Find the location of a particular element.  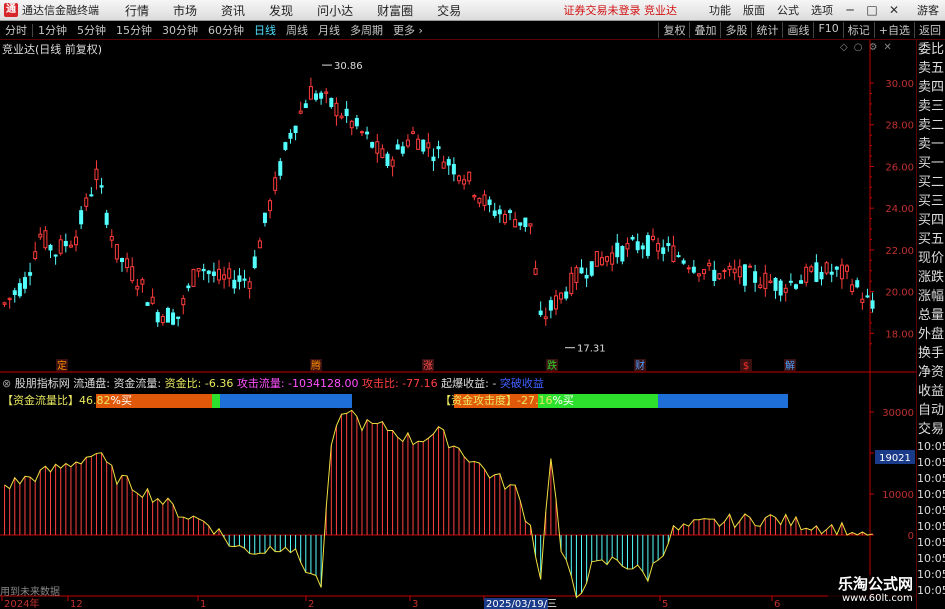

quote-panel-item: 涨幅 is located at coordinates (931, 296).